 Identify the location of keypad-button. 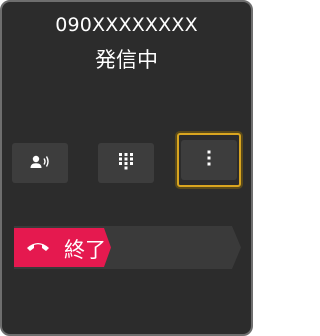
(126, 163).